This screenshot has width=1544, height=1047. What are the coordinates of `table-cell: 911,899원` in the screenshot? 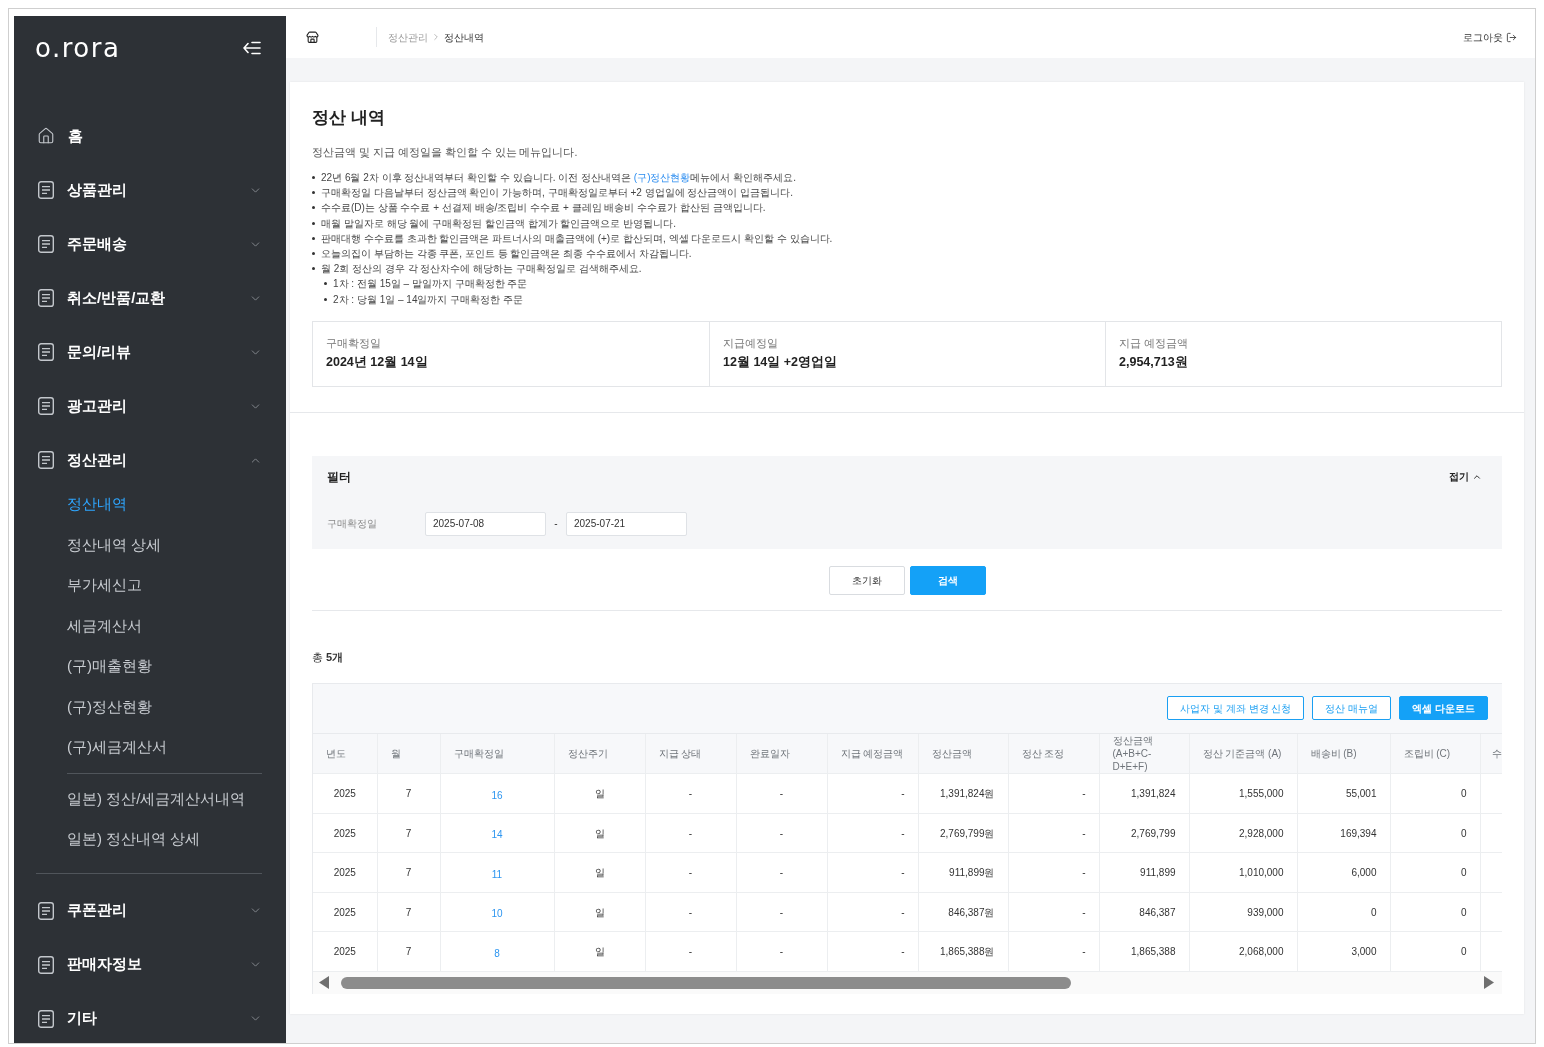 It's located at (963, 872).